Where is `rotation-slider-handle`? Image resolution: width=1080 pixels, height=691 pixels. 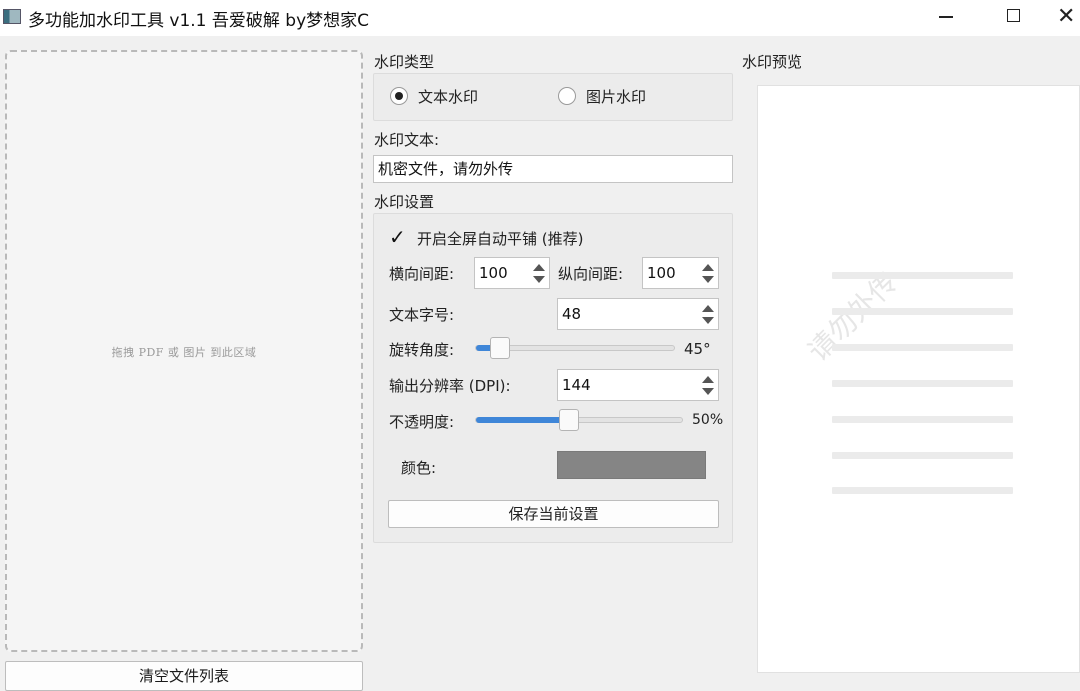
rotation-slider-handle is located at coordinates (499, 348).